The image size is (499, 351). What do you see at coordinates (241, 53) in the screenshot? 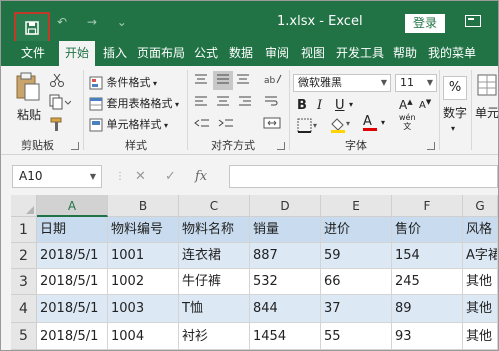
I see `tab-data: 数据` at bounding box center [241, 53].